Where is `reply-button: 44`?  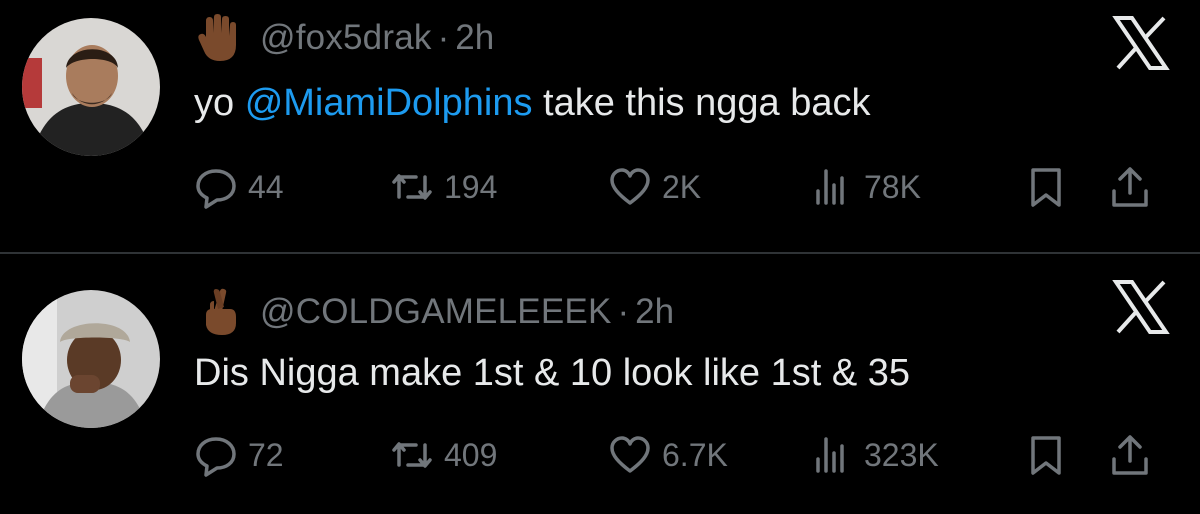
reply-button: 44 is located at coordinates (239, 187).